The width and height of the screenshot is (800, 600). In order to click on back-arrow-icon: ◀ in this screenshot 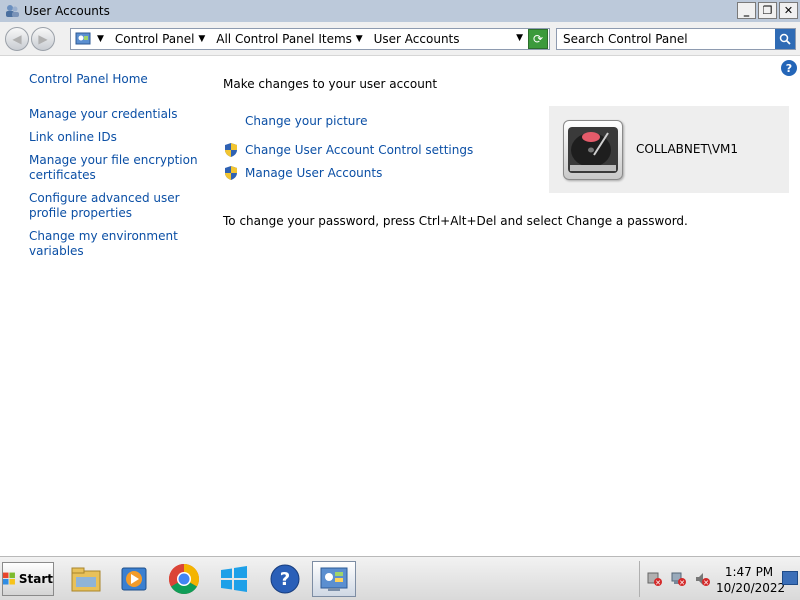, I will do `click(17, 39)`.